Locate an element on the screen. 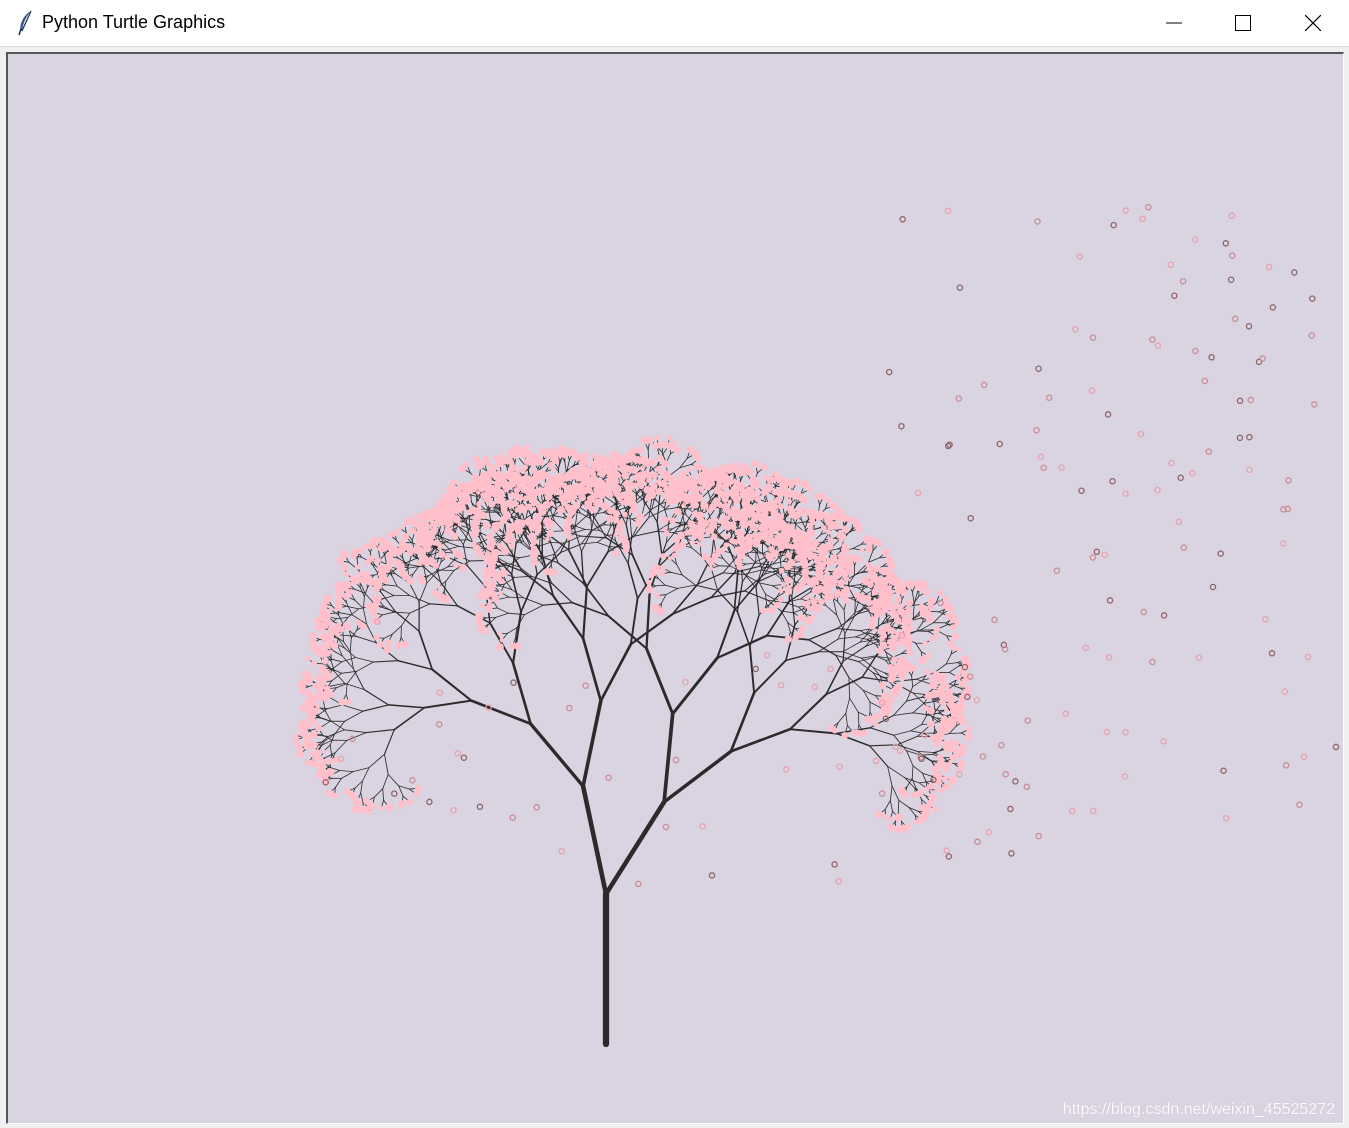 The height and width of the screenshot is (1128, 1349). maximize-icon is located at coordinates (1243, 23).